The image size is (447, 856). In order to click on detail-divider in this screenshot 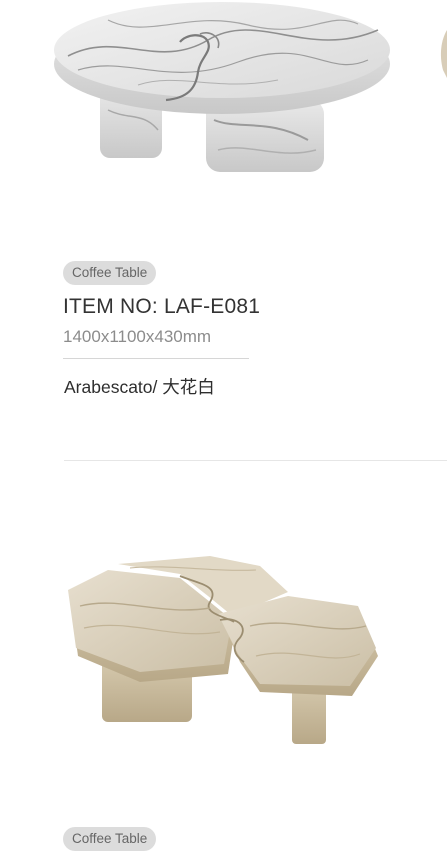, I will do `click(156, 358)`.